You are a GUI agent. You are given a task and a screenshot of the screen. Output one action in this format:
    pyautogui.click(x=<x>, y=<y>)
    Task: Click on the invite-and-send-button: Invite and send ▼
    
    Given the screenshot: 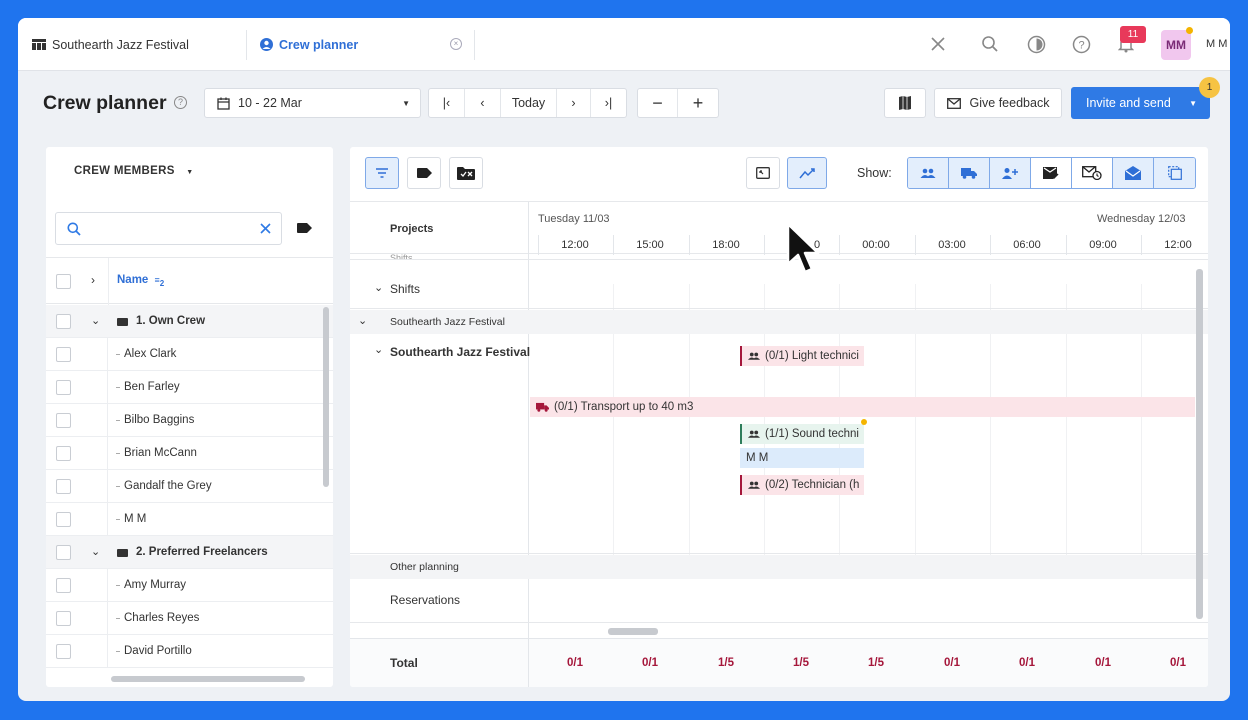 What is the action you would take?
    pyautogui.click(x=1140, y=103)
    